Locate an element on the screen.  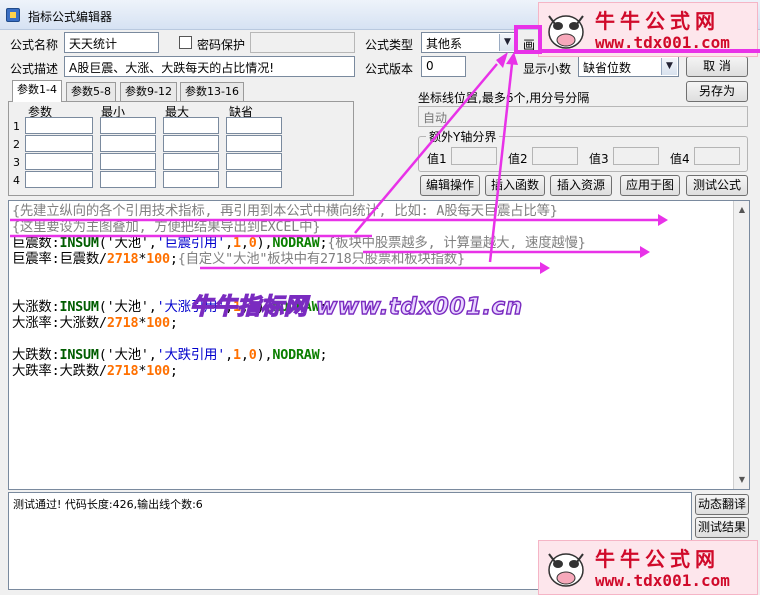
axis-input: 自动 is located at coordinates (583, 116).